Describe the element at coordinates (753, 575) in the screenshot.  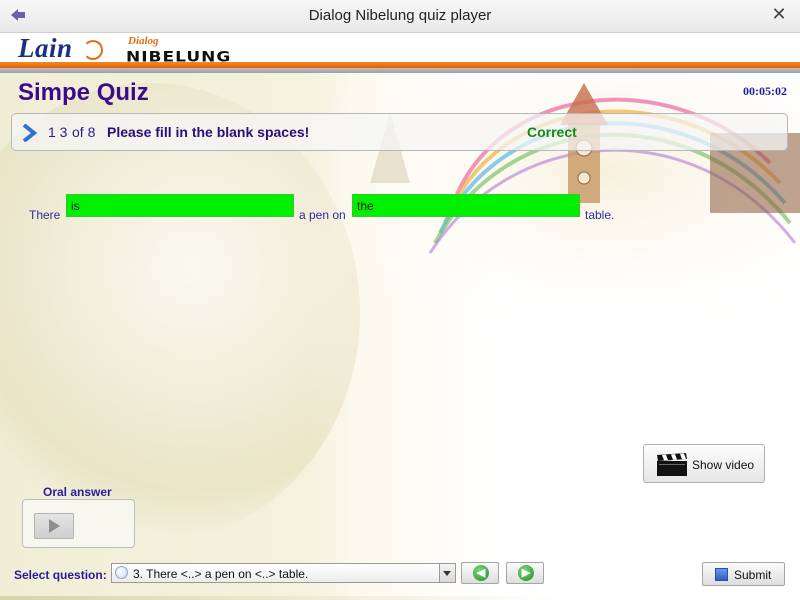
I see `submit-label: Submit` at that location.